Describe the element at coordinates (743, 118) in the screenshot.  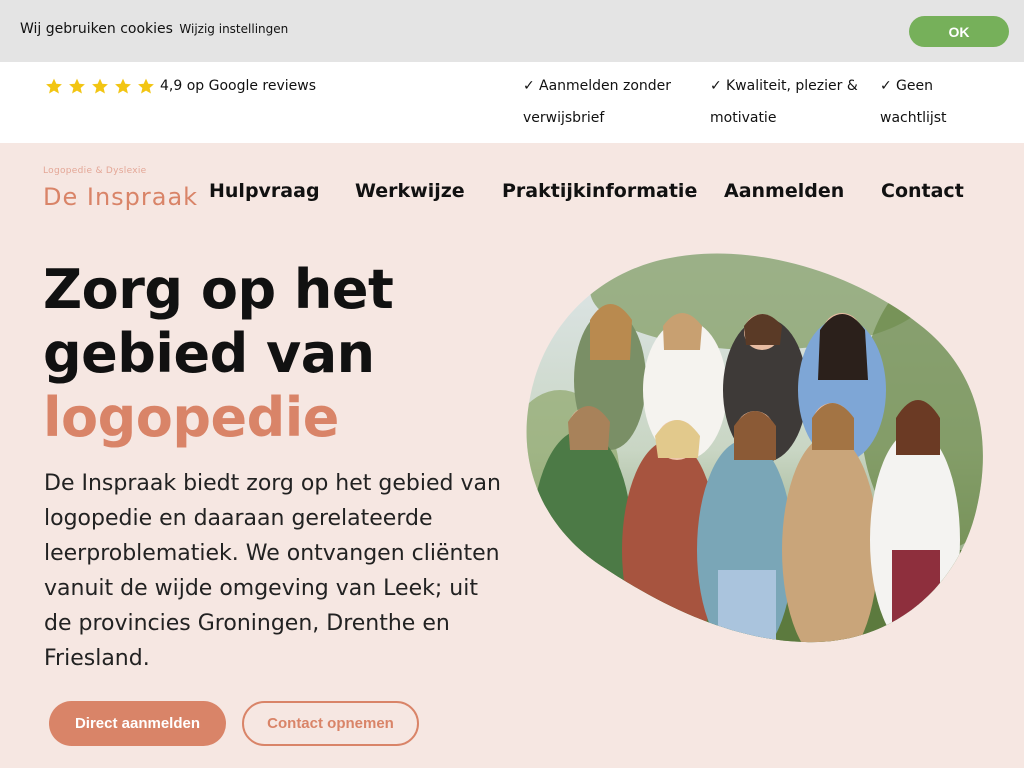
I see `usp-text: motivatie` at that location.